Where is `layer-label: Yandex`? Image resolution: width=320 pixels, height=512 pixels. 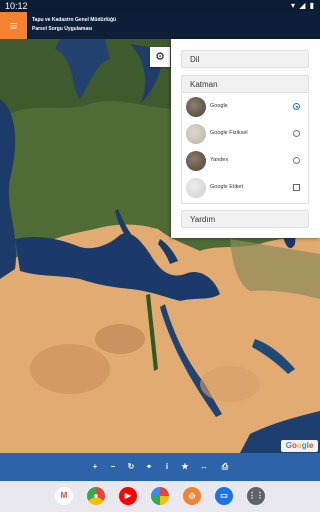
layer-label: Yandex is located at coordinates (219, 160).